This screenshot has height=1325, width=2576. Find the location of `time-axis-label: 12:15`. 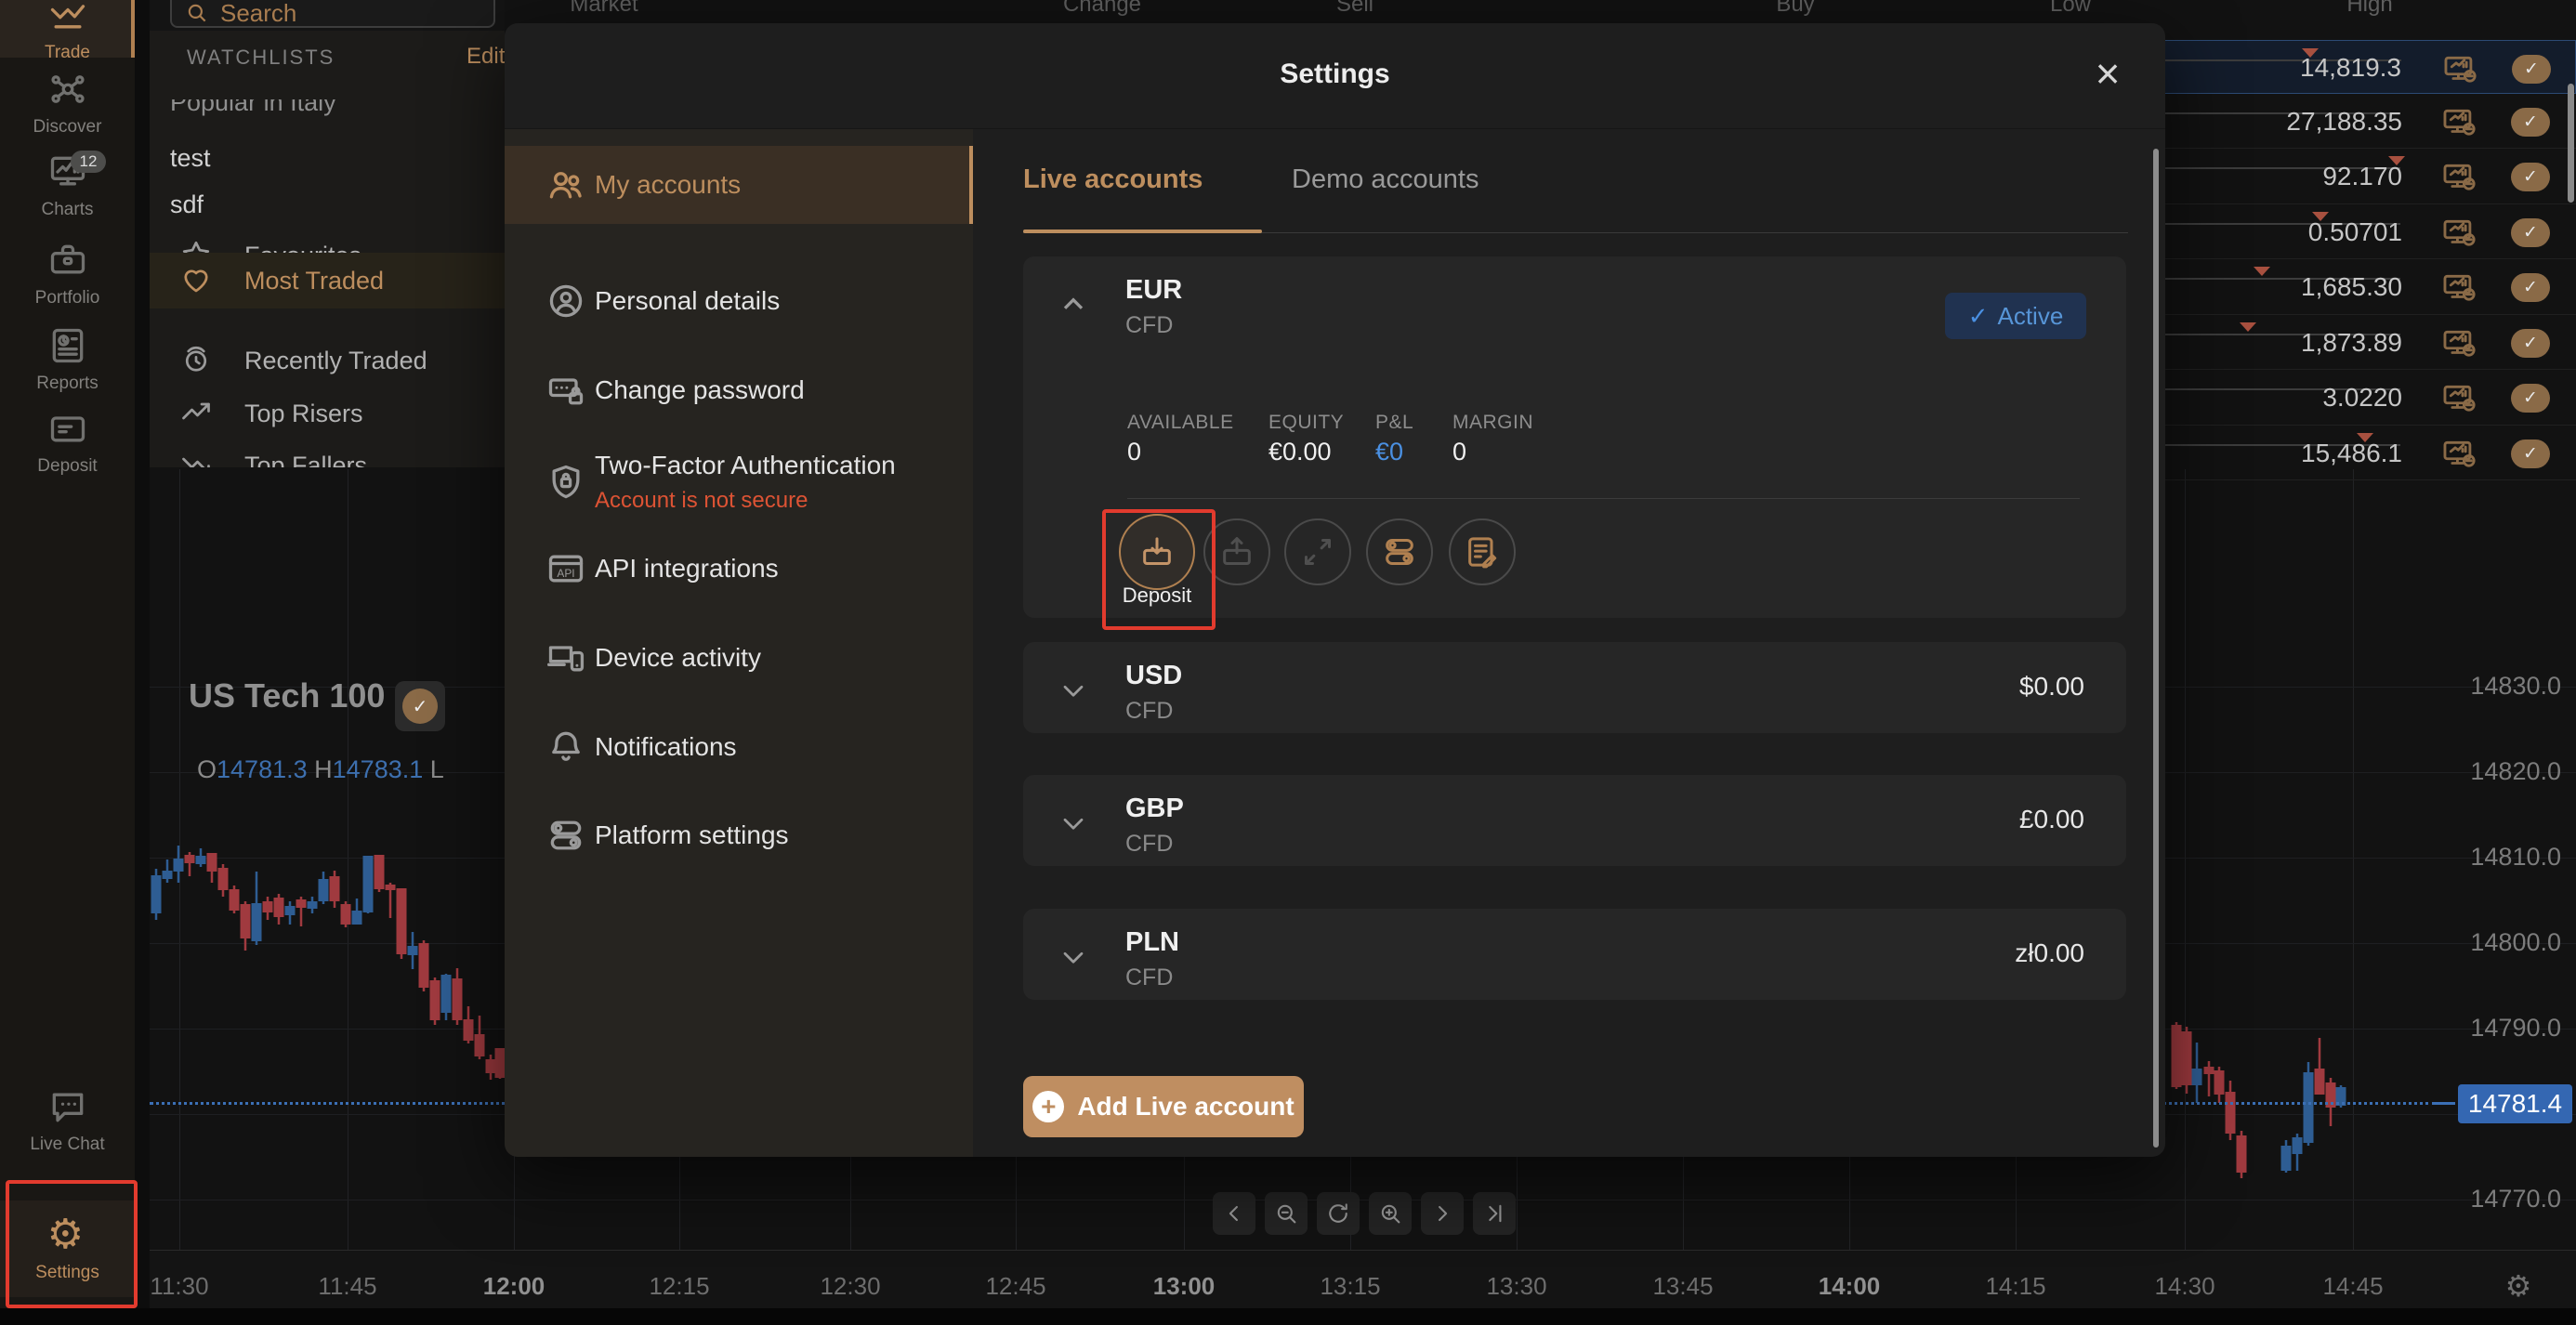

time-axis-label: 12:15 is located at coordinates (679, 1286).